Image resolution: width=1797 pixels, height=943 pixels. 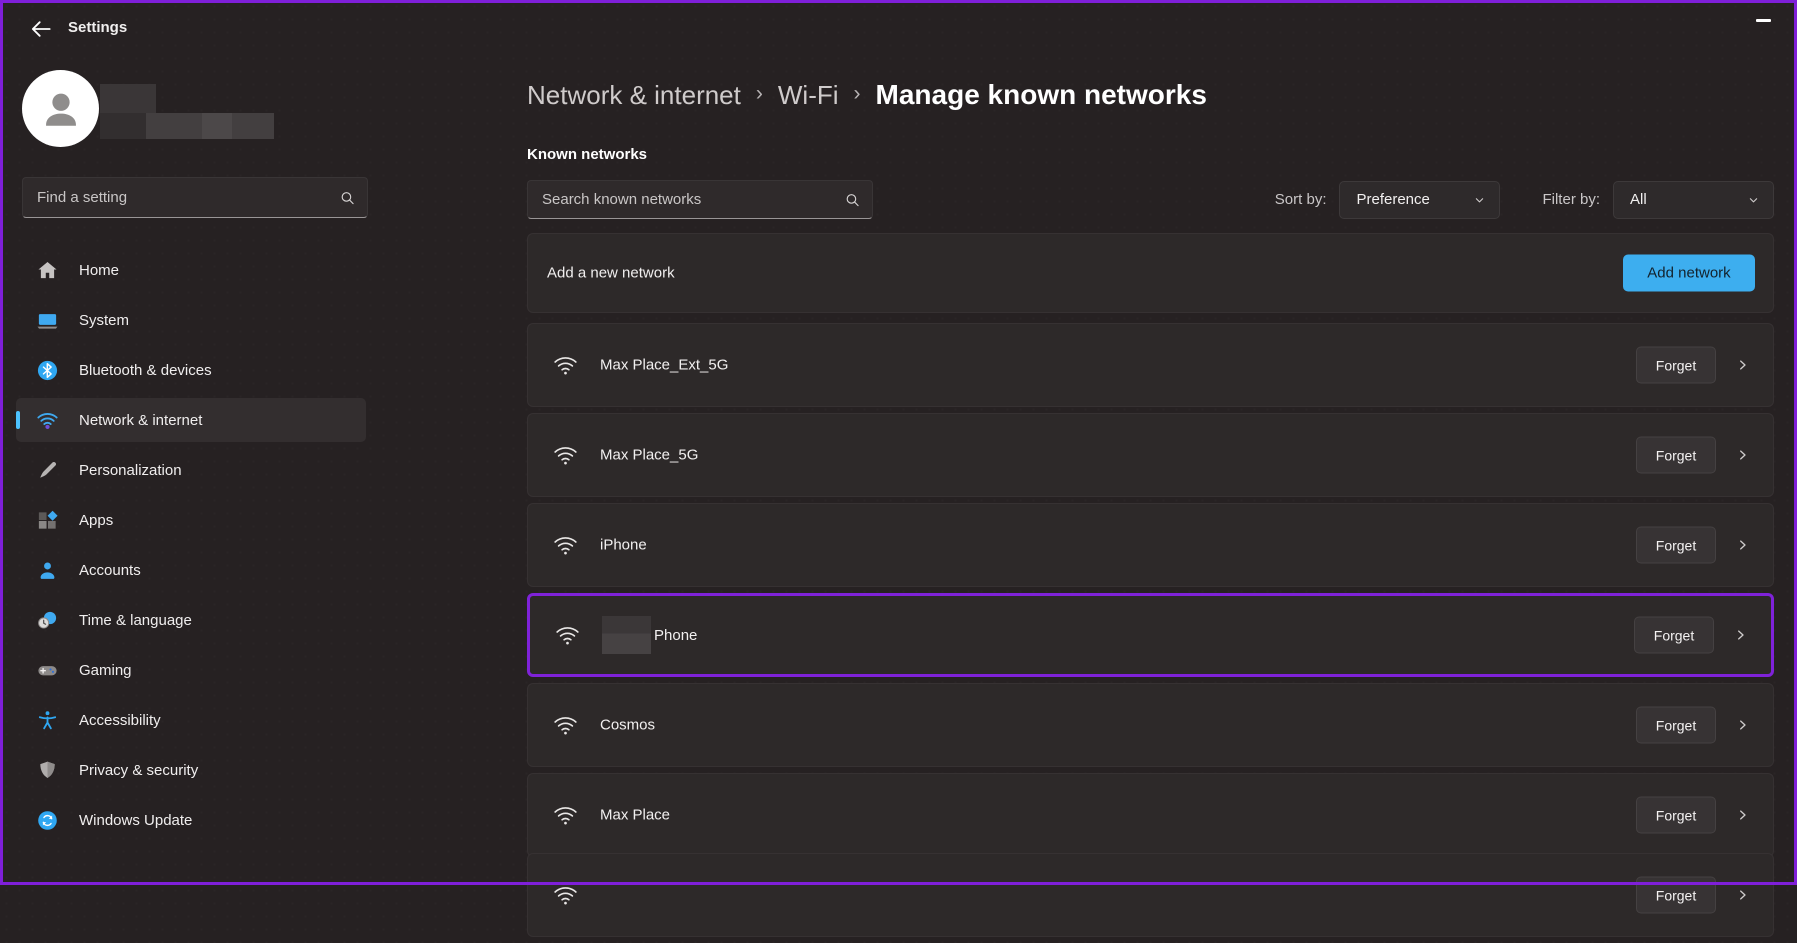 What do you see at coordinates (628, 725) in the screenshot?
I see `network-name: Cosmos` at bounding box center [628, 725].